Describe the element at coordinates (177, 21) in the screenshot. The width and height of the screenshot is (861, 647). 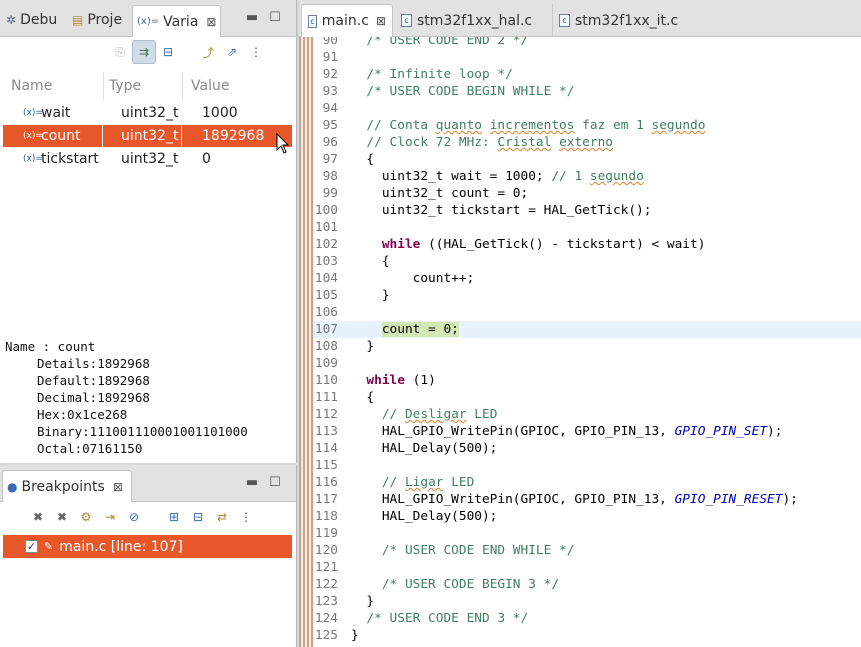
I see `tab-variables: (x)= Varia ⊠` at that location.